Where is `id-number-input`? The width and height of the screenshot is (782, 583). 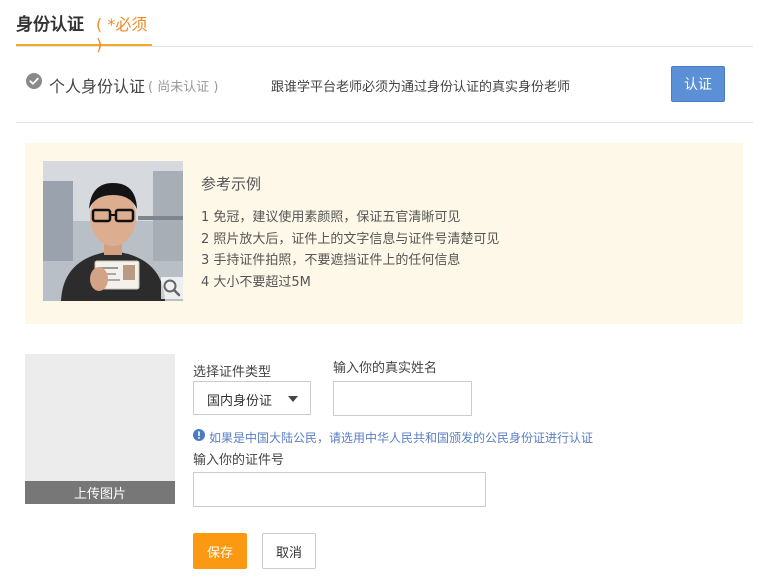
id-number-input is located at coordinates (339, 489).